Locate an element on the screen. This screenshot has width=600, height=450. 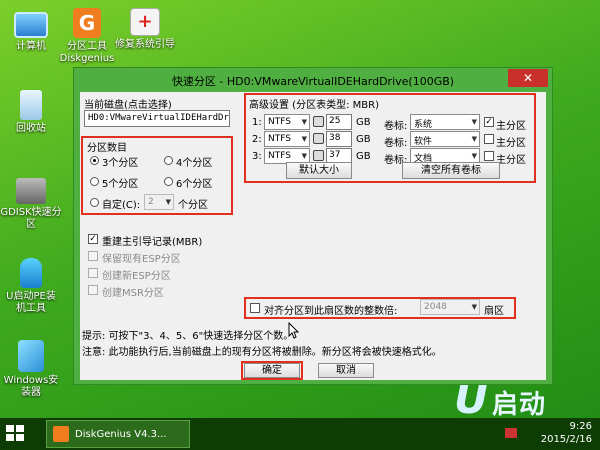
align-sector-unit: 扇区 is located at coordinates (494, 311).